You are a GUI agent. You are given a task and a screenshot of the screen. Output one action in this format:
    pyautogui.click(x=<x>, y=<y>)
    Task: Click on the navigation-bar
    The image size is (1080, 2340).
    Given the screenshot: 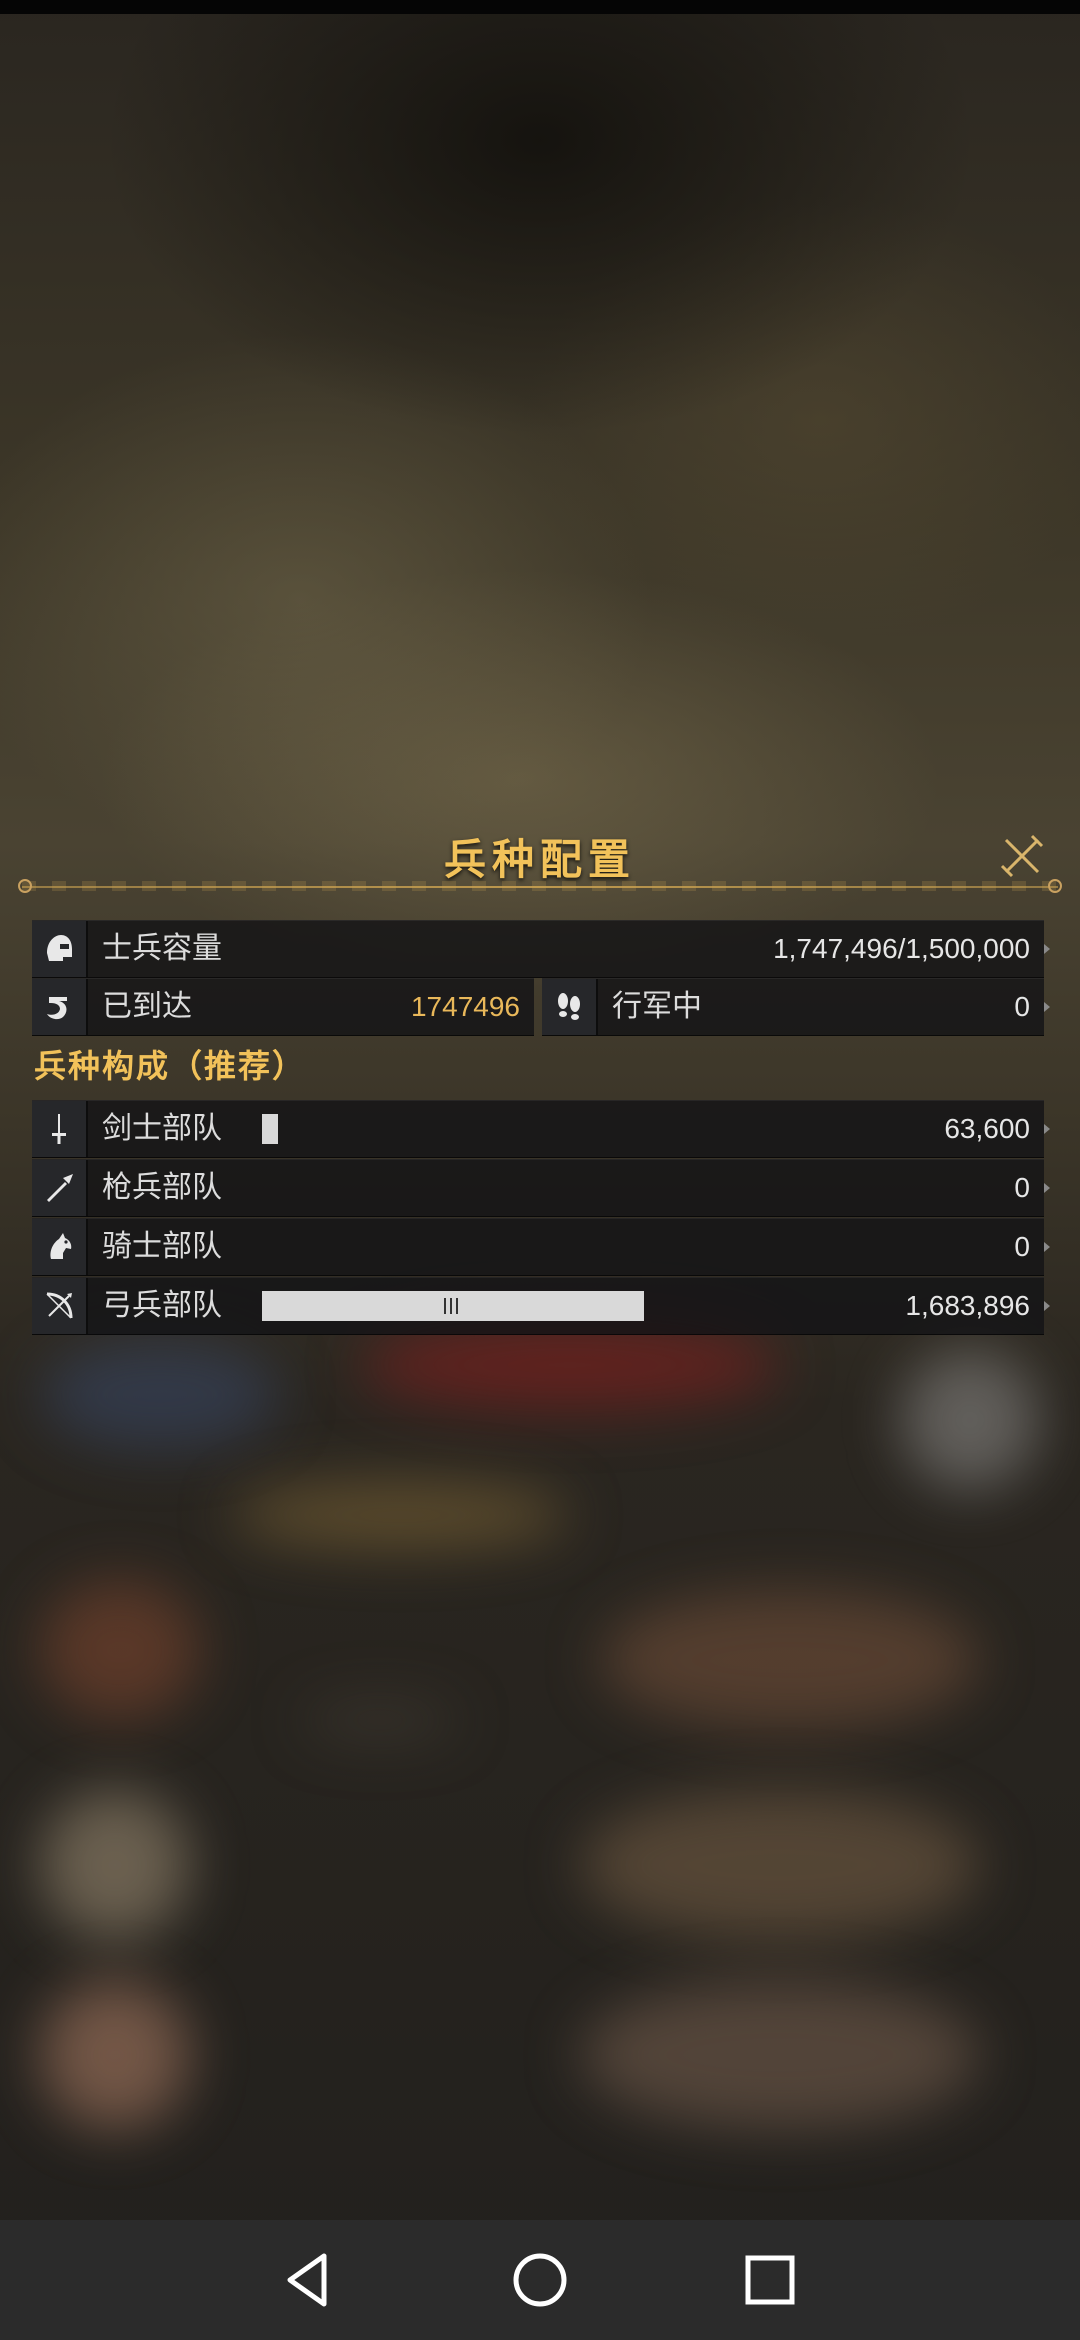 What is the action you would take?
    pyautogui.click(x=540, y=2280)
    